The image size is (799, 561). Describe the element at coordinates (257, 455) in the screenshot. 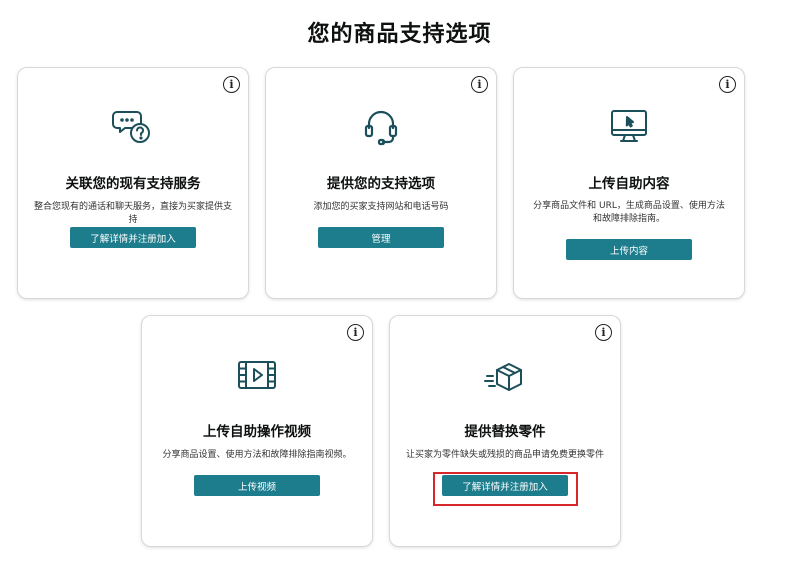

I see `card-description: 分享商品设置、使用方法和故障排除指南视频。` at that location.